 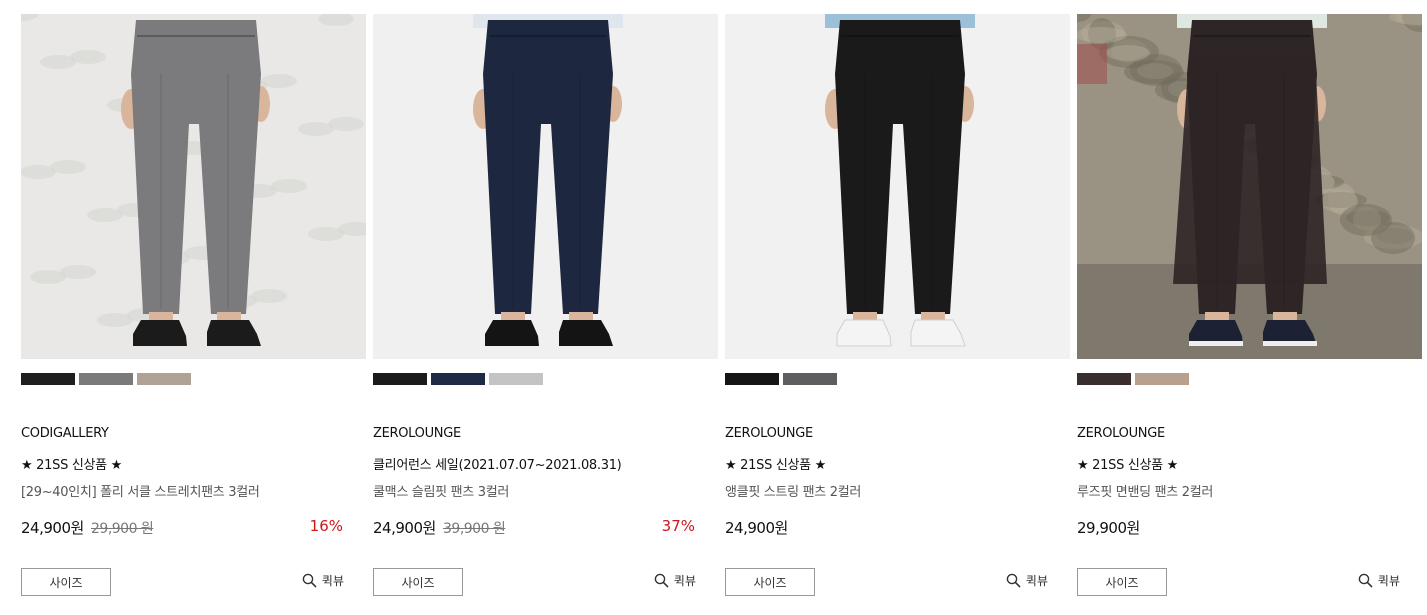 What do you see at coordinates (497, 463) in the screenshot?
I see `product-promo: 클리어런스 세일(2021.07.07~2021.08.31)` at bounding box center [497, 463].